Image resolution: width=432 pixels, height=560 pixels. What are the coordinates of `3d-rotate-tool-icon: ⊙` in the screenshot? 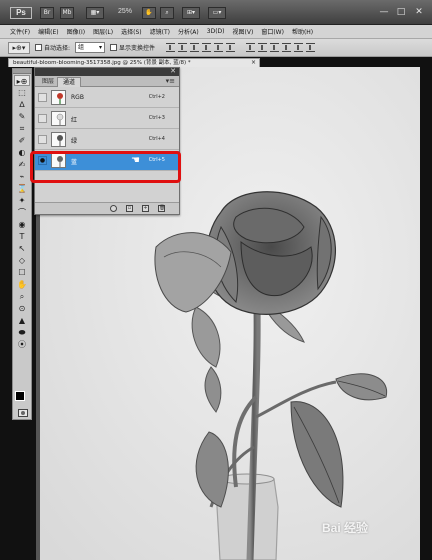 It's located at (22, 308).